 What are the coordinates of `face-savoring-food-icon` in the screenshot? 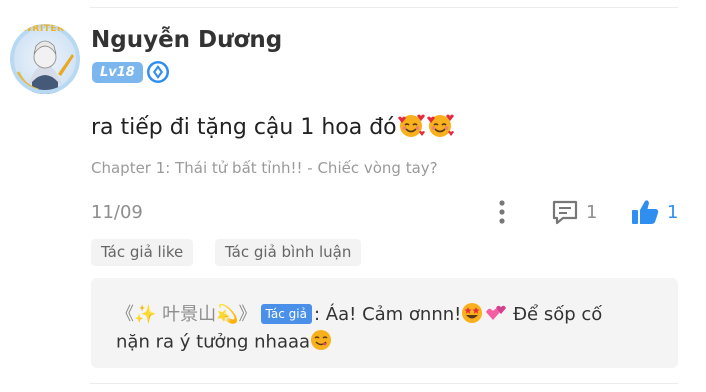 It's located at (321, 342).